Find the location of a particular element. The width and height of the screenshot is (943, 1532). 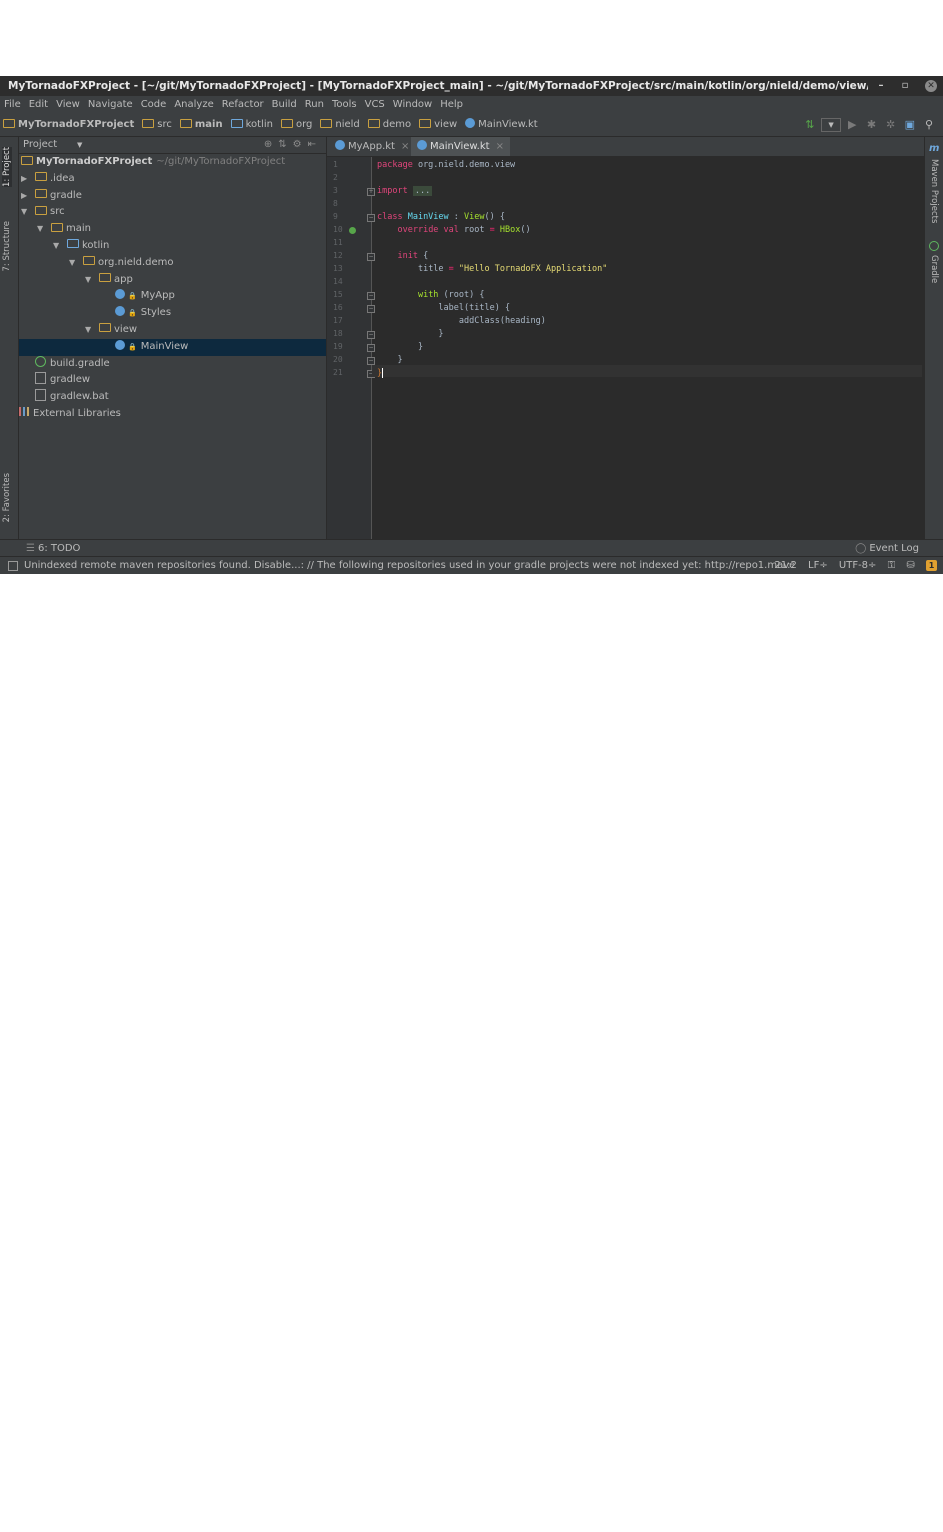

breadcrumb-main: main is located at coordinates (202, 125).